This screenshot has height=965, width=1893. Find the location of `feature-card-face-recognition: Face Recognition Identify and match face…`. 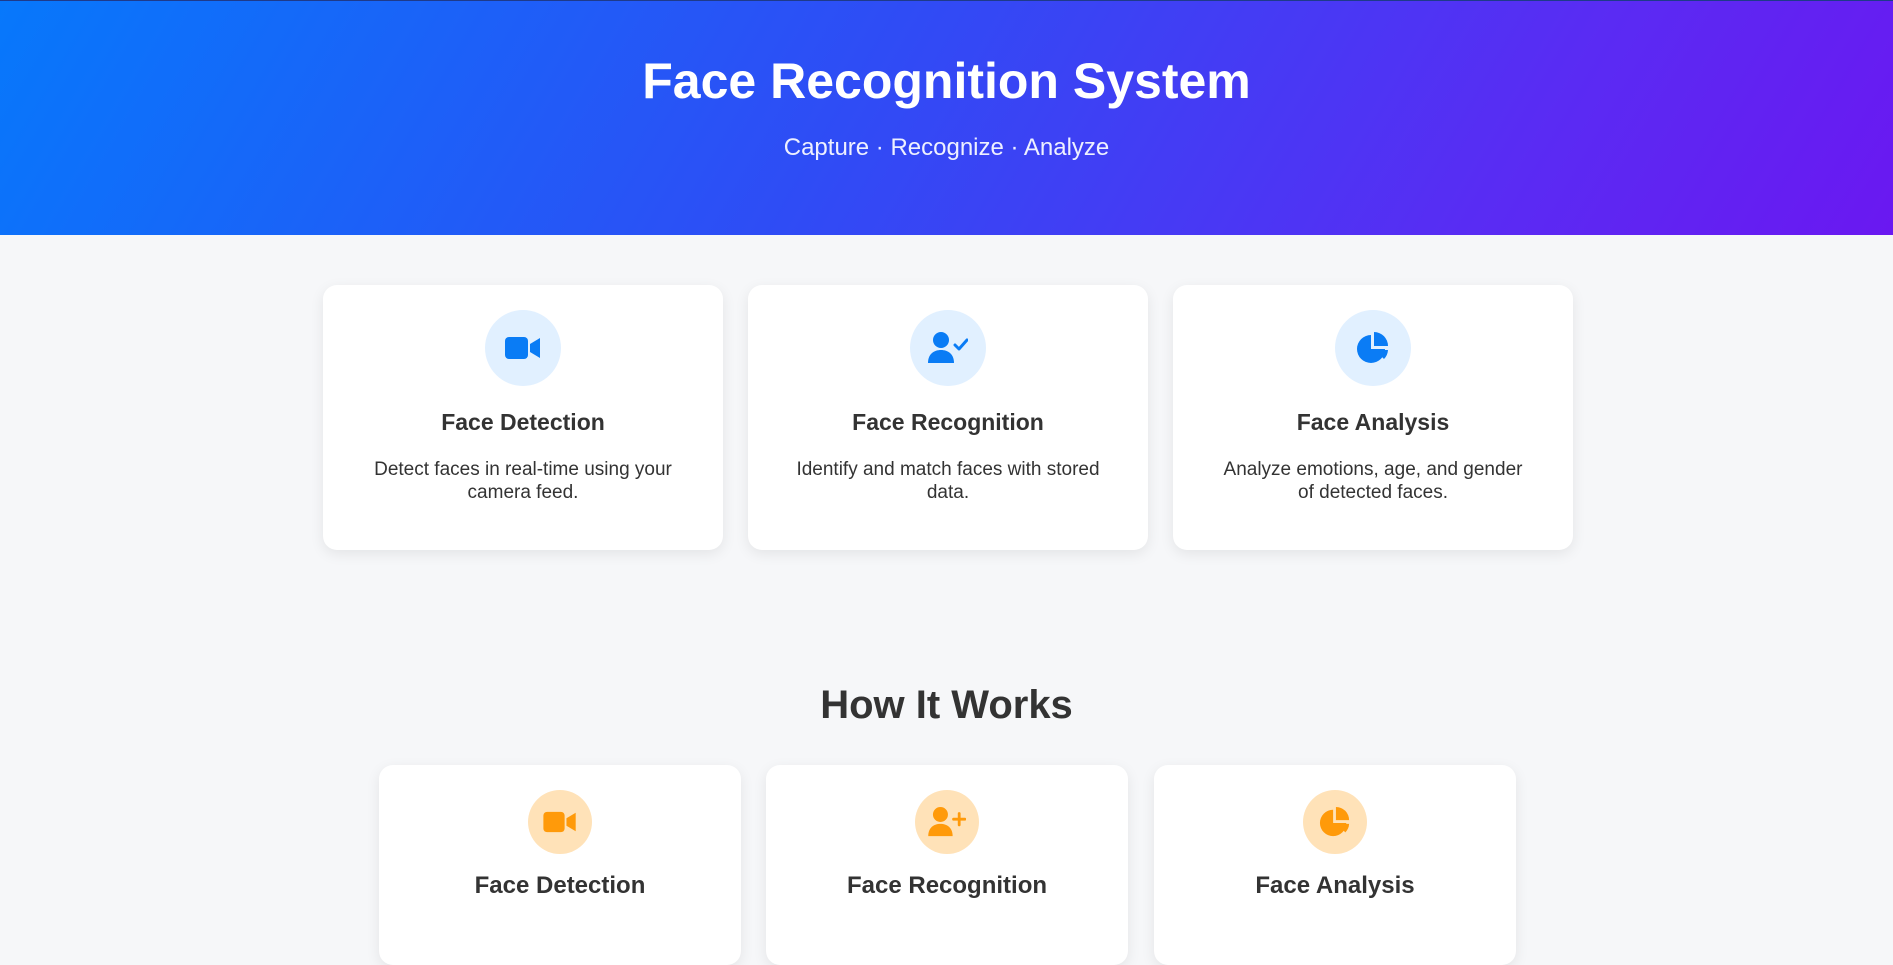

feature-card-face-recognition: Face Recognition Identify and match face… is located at coordinates (948, 417).